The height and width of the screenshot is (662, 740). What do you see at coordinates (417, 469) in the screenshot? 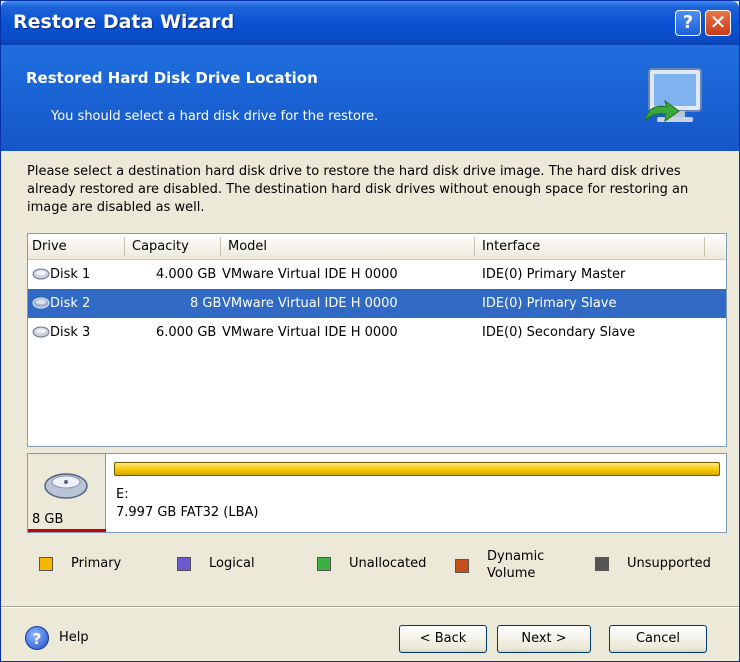
I see `partition-bar` at bounding box center [417, 469].